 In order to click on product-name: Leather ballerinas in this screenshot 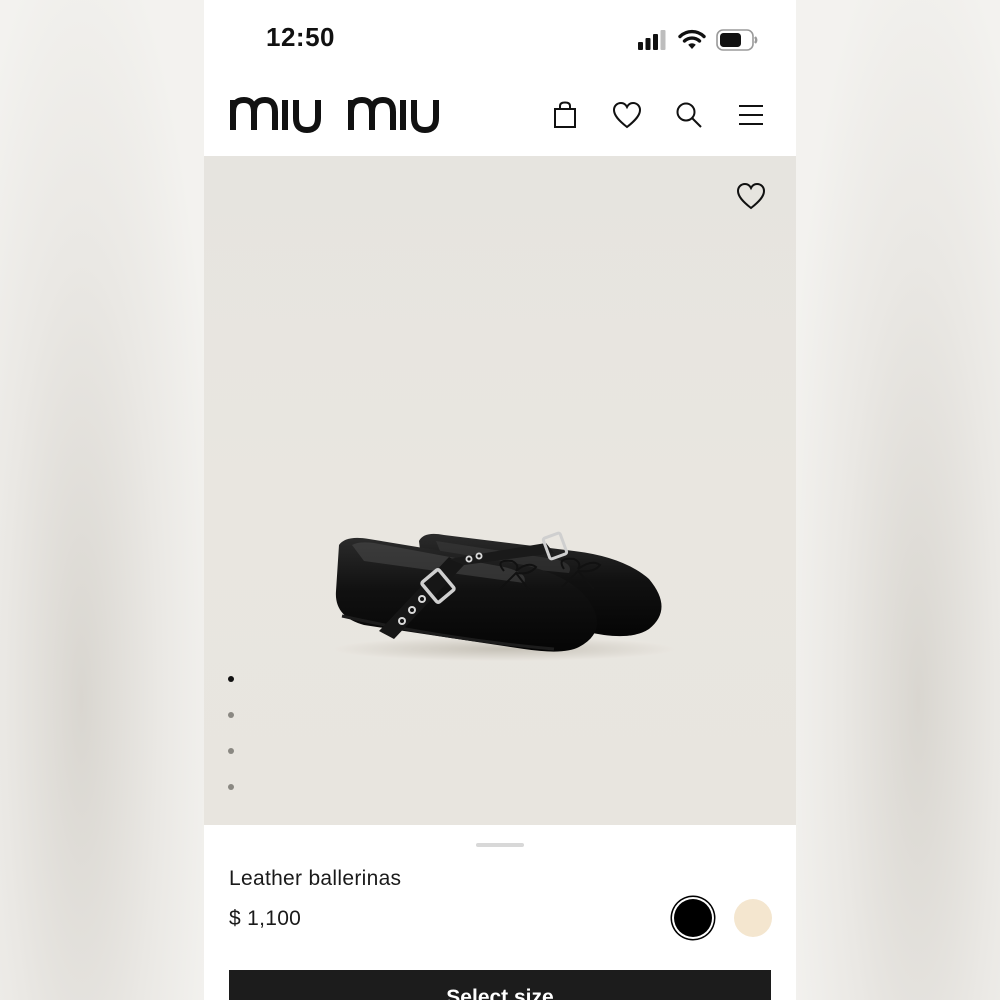, I will do `click(315, 878)`.